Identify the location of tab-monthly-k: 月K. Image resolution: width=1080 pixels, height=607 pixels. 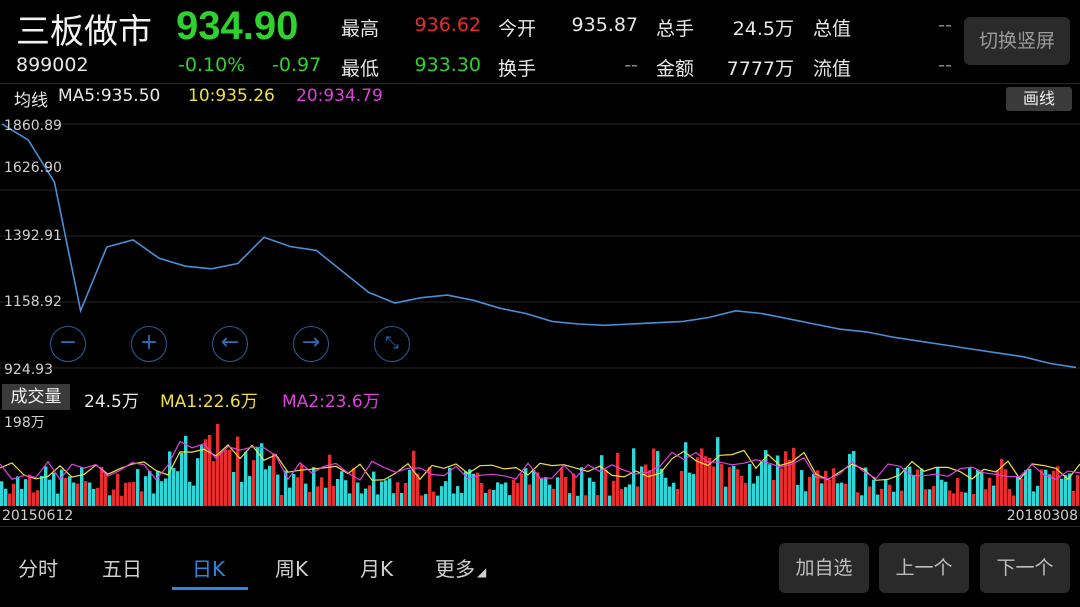
(376, 567).